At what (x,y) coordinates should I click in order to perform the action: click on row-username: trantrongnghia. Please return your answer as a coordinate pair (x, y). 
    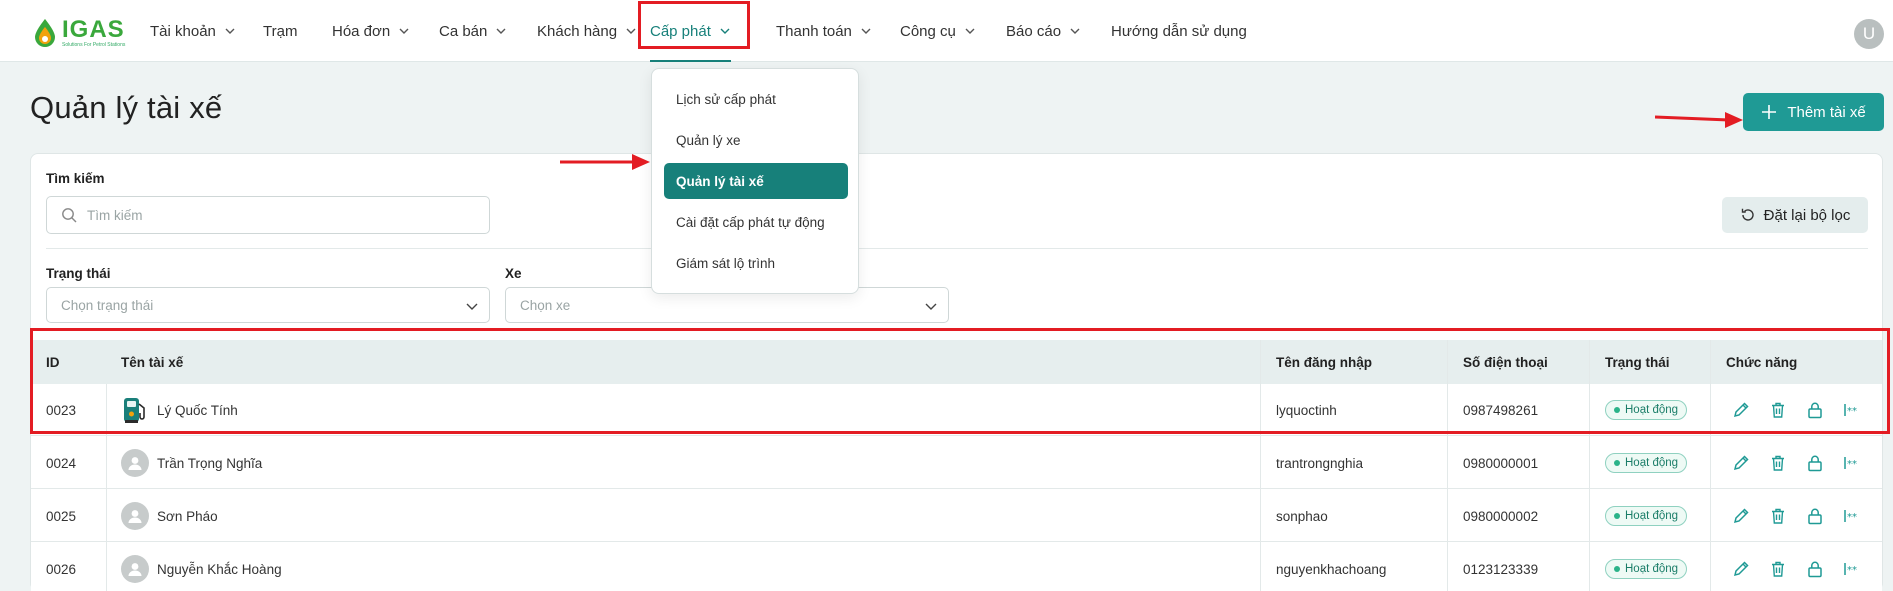
    Looking at the image, I should click on (1320, 463).